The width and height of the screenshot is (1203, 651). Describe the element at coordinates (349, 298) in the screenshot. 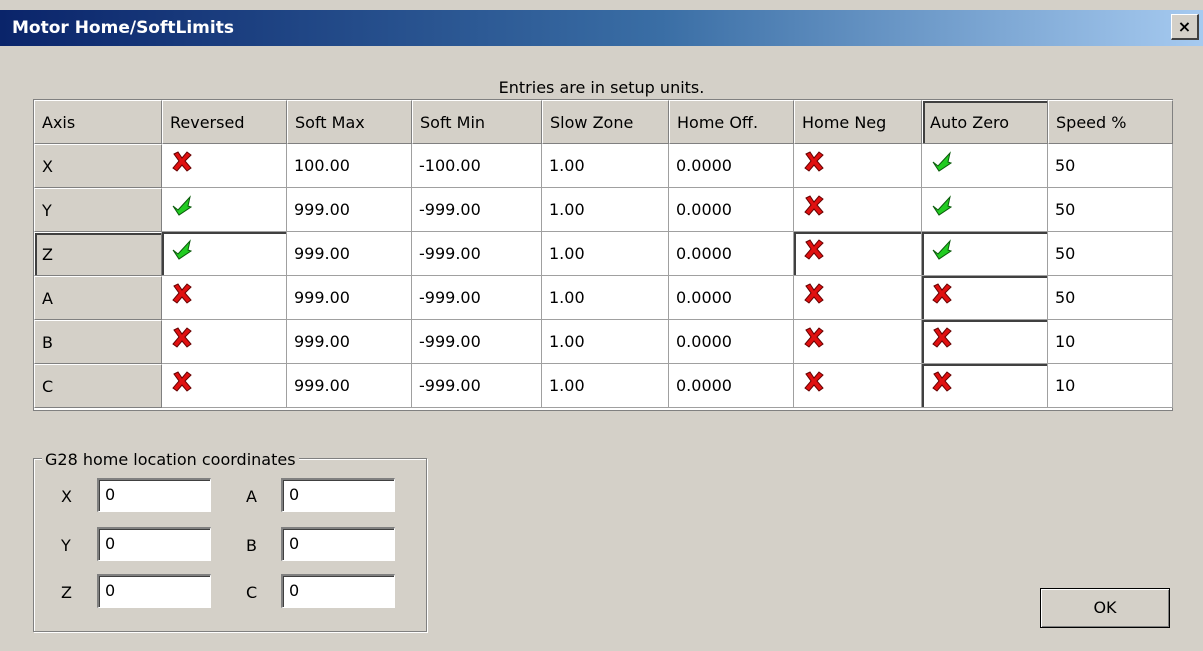

I see `cell-a-soft-max: 999.00` at that location.